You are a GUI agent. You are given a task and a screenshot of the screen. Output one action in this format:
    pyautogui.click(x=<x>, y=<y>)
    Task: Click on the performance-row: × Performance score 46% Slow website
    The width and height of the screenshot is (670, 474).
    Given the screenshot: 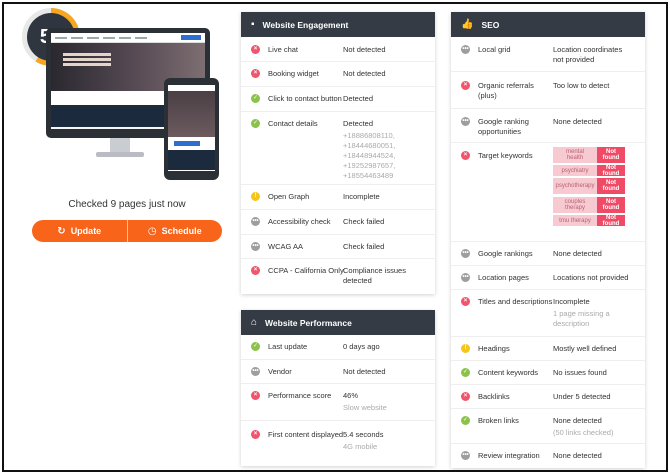 What is the action you would take?
    pyautogui.click(x=338, y=402)
    